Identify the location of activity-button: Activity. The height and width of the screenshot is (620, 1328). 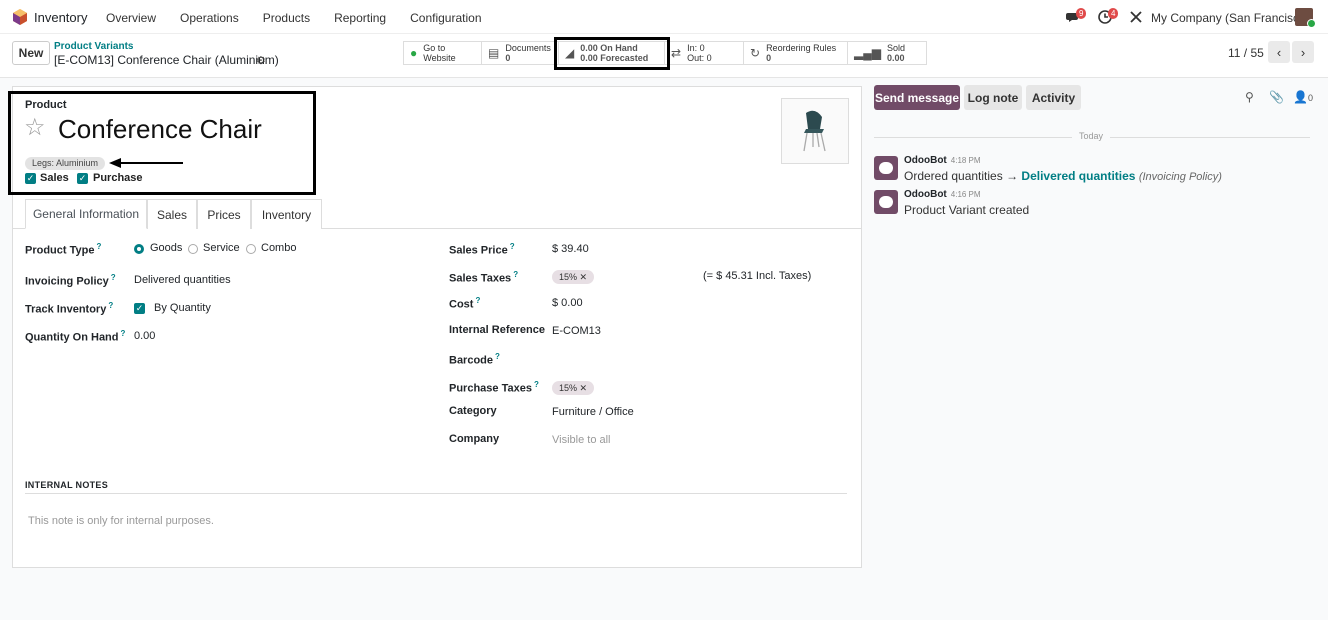
(1053, 97).